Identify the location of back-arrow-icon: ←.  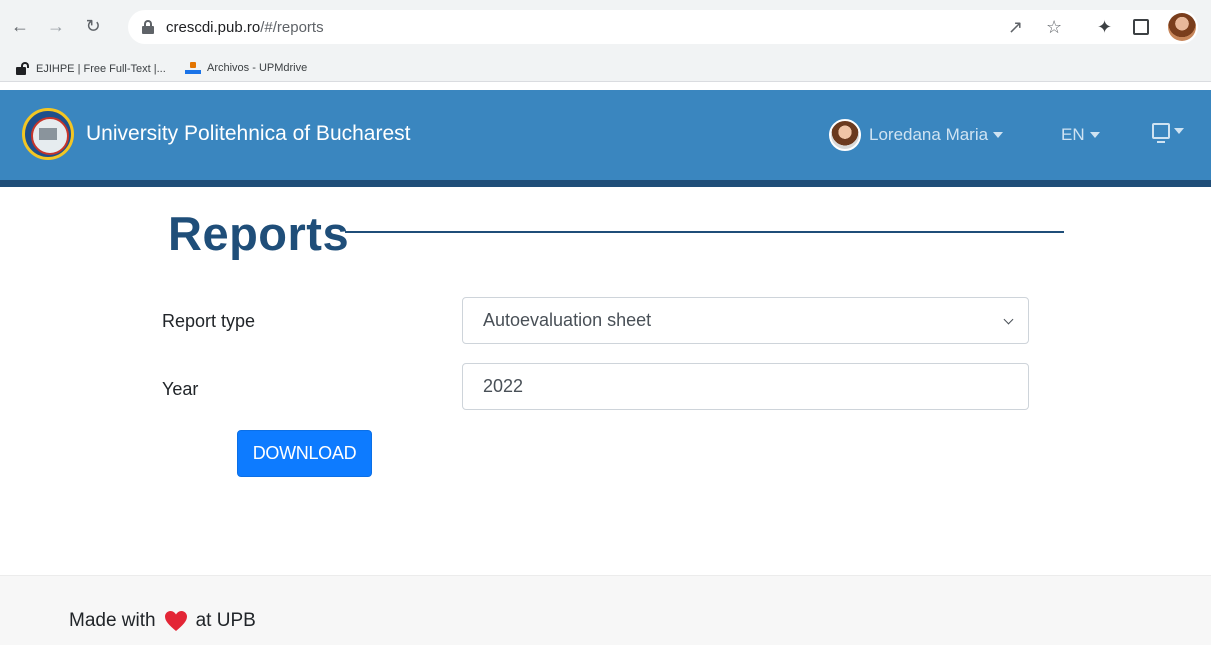
(20, 26).